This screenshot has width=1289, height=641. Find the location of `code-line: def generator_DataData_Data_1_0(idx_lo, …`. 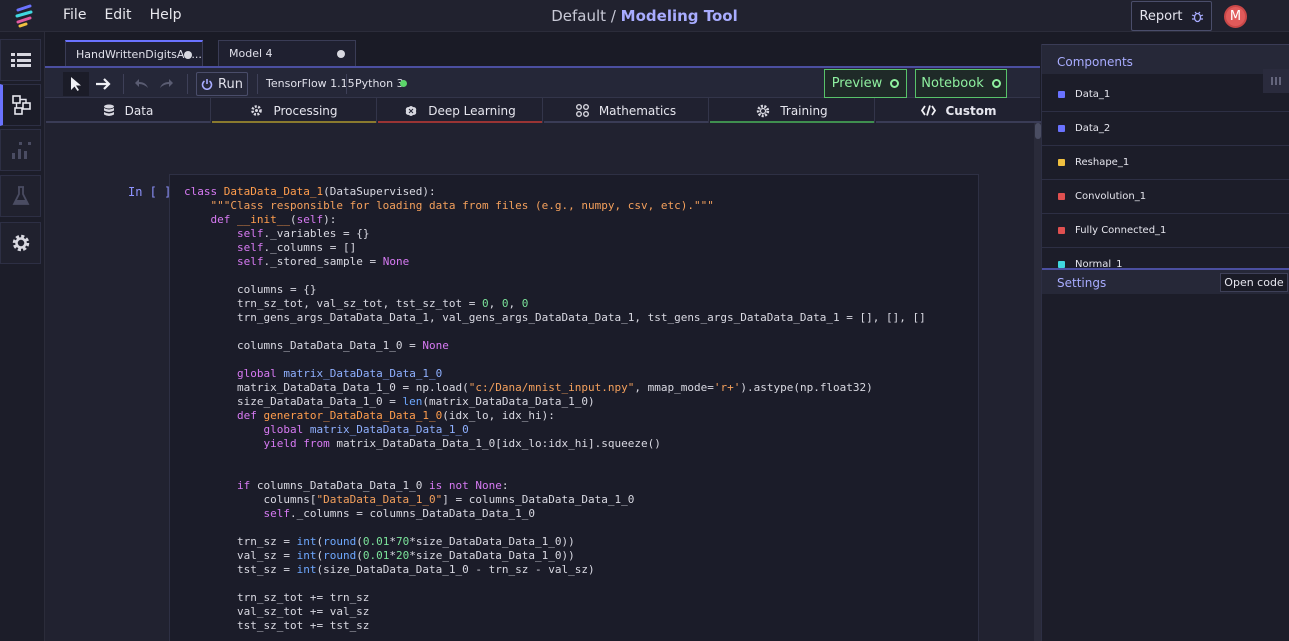

code-line: def generator_DataData_Data_1_0(idx_lo, … is located at coordinates (395, 415).